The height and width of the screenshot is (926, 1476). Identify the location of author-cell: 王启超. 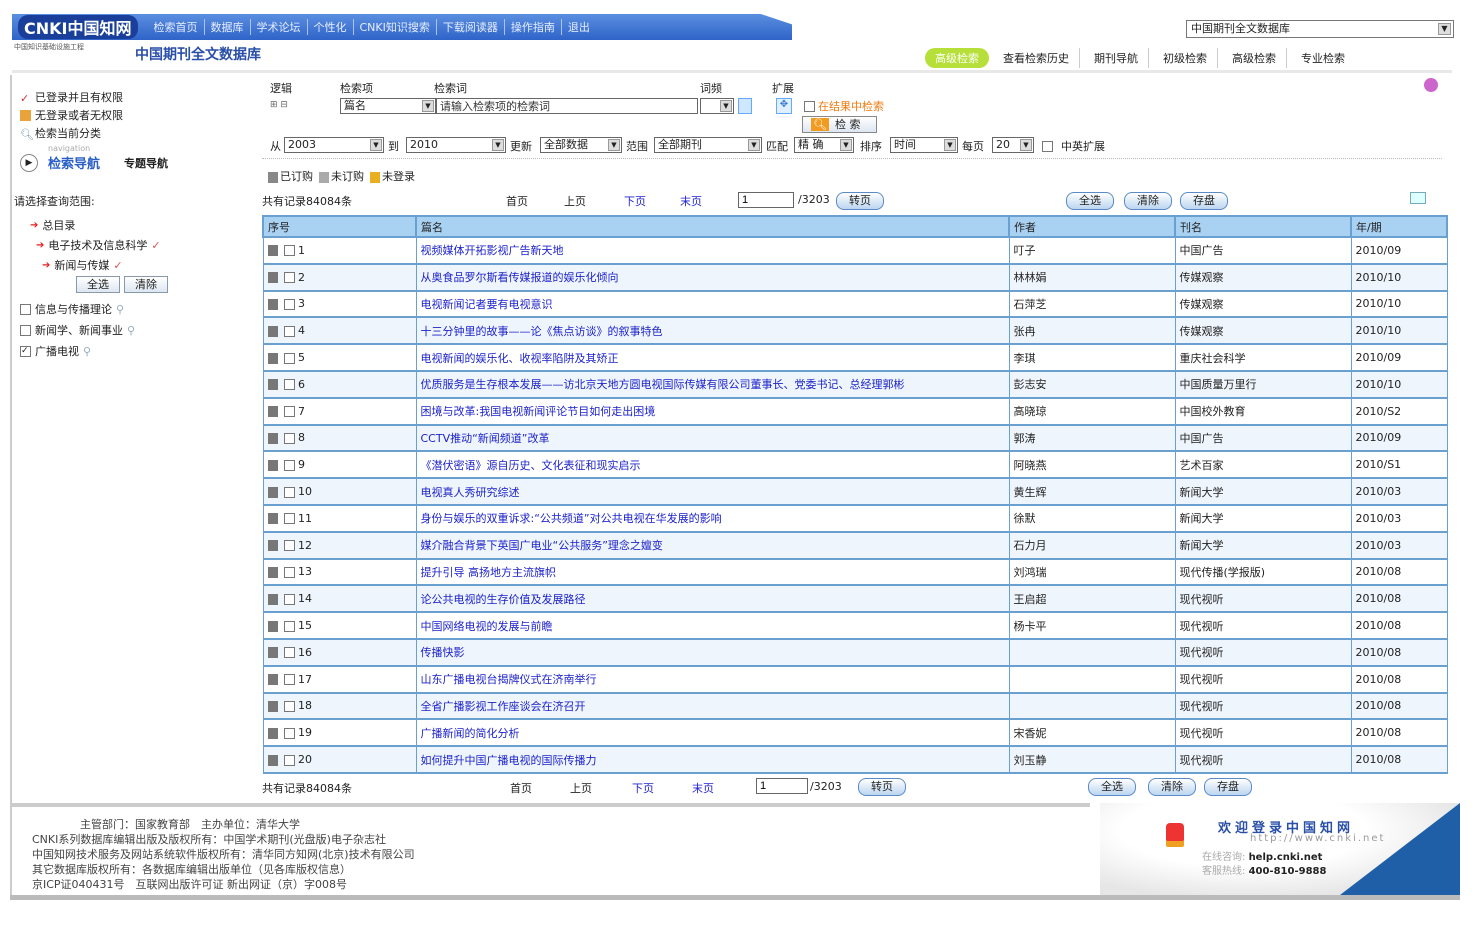
(1092, 599).